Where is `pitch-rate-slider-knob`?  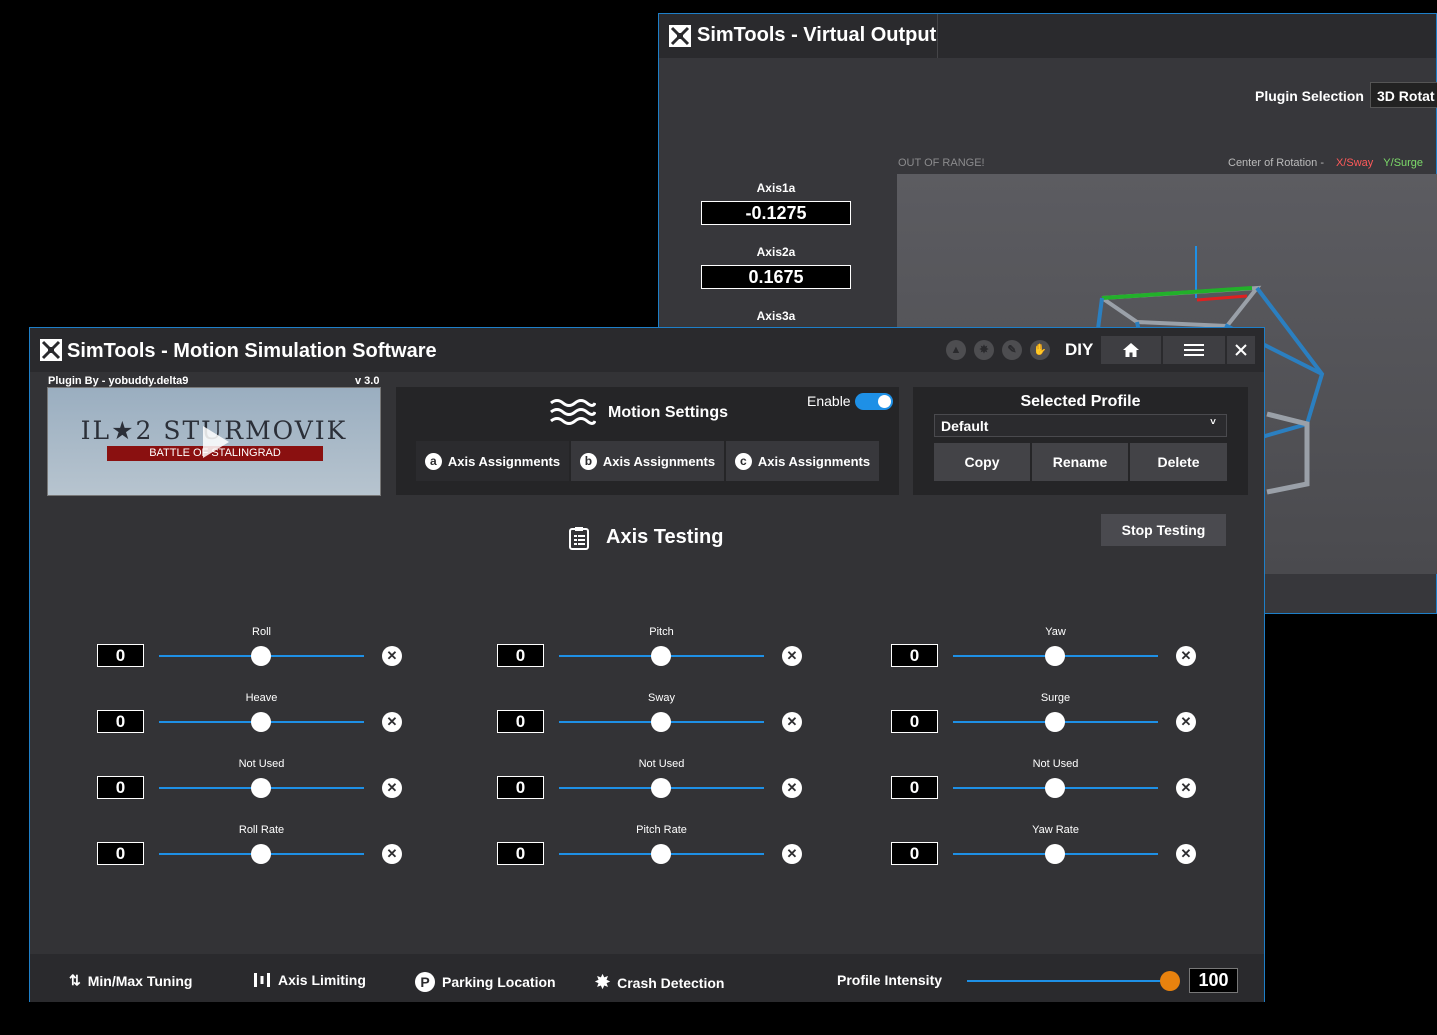 pitch-rate-slider-knob is located at coordinates (661, 854).